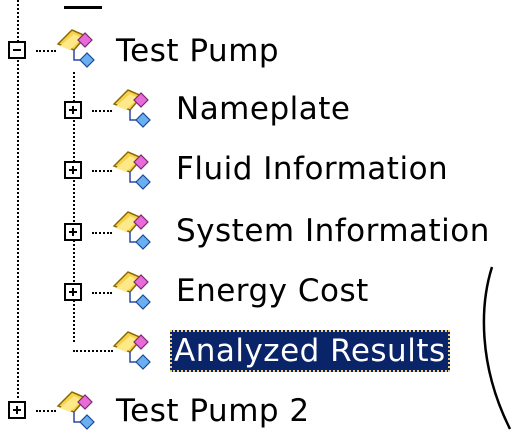  Describe the element at coordinates (497, 348) in the screenshot. I see `annotation-curve` at that location.